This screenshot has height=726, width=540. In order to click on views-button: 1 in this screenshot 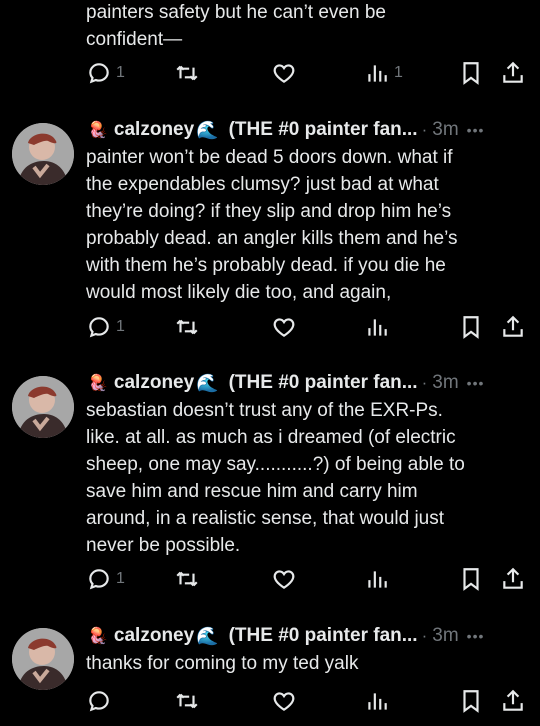, I will do `click(383, 73)`.